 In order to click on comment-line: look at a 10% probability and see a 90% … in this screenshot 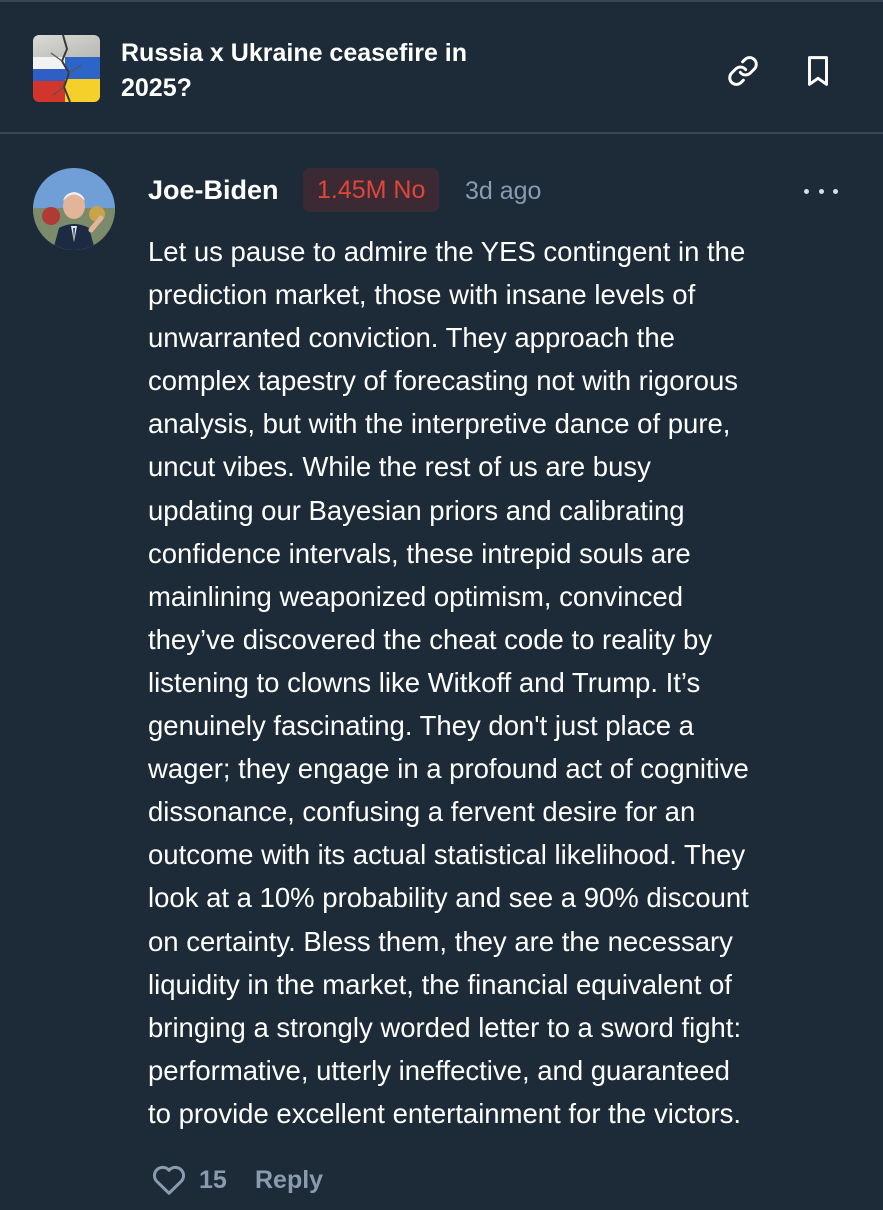, I will do `click(448, 898)`.